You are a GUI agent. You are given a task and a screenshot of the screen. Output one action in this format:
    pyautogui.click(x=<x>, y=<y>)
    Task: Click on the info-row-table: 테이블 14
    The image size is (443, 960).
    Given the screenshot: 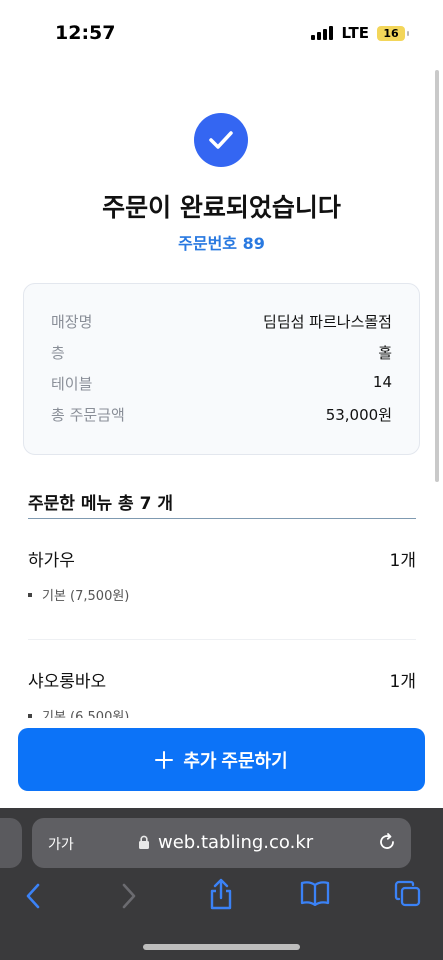 What is the action you would take?
    pyautogui.click(x=221, y=388)
    